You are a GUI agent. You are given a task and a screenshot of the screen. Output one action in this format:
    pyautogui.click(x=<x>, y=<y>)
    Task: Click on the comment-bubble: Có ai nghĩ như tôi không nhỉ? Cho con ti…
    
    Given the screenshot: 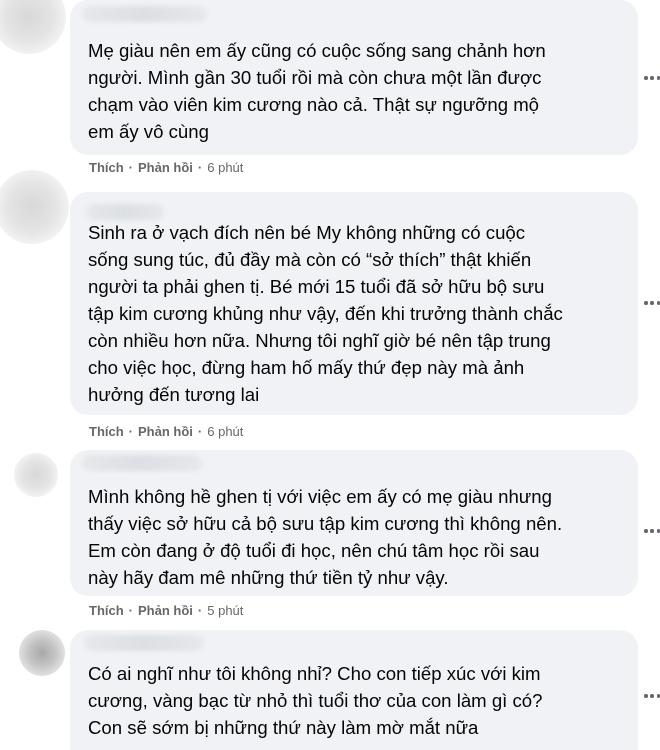 What is the action you would take?
    pyautogui.click(x=354, y=690)
    